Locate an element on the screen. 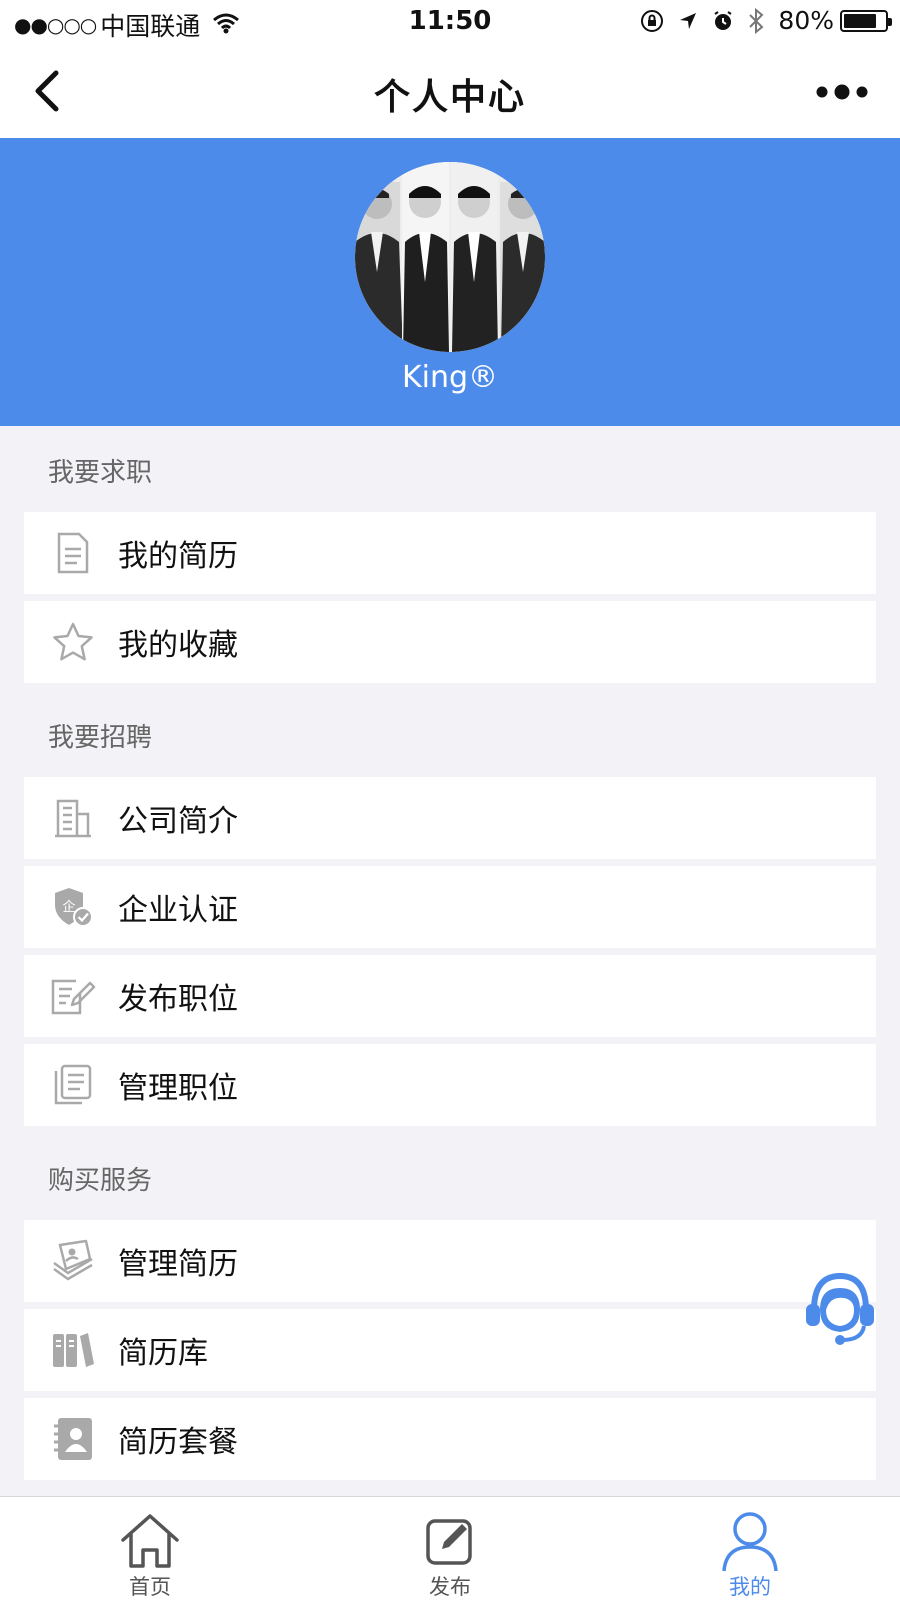 This screenshot has width=900, height=1600. tab-mine: 我的 is located at coordinates (750, 1548).